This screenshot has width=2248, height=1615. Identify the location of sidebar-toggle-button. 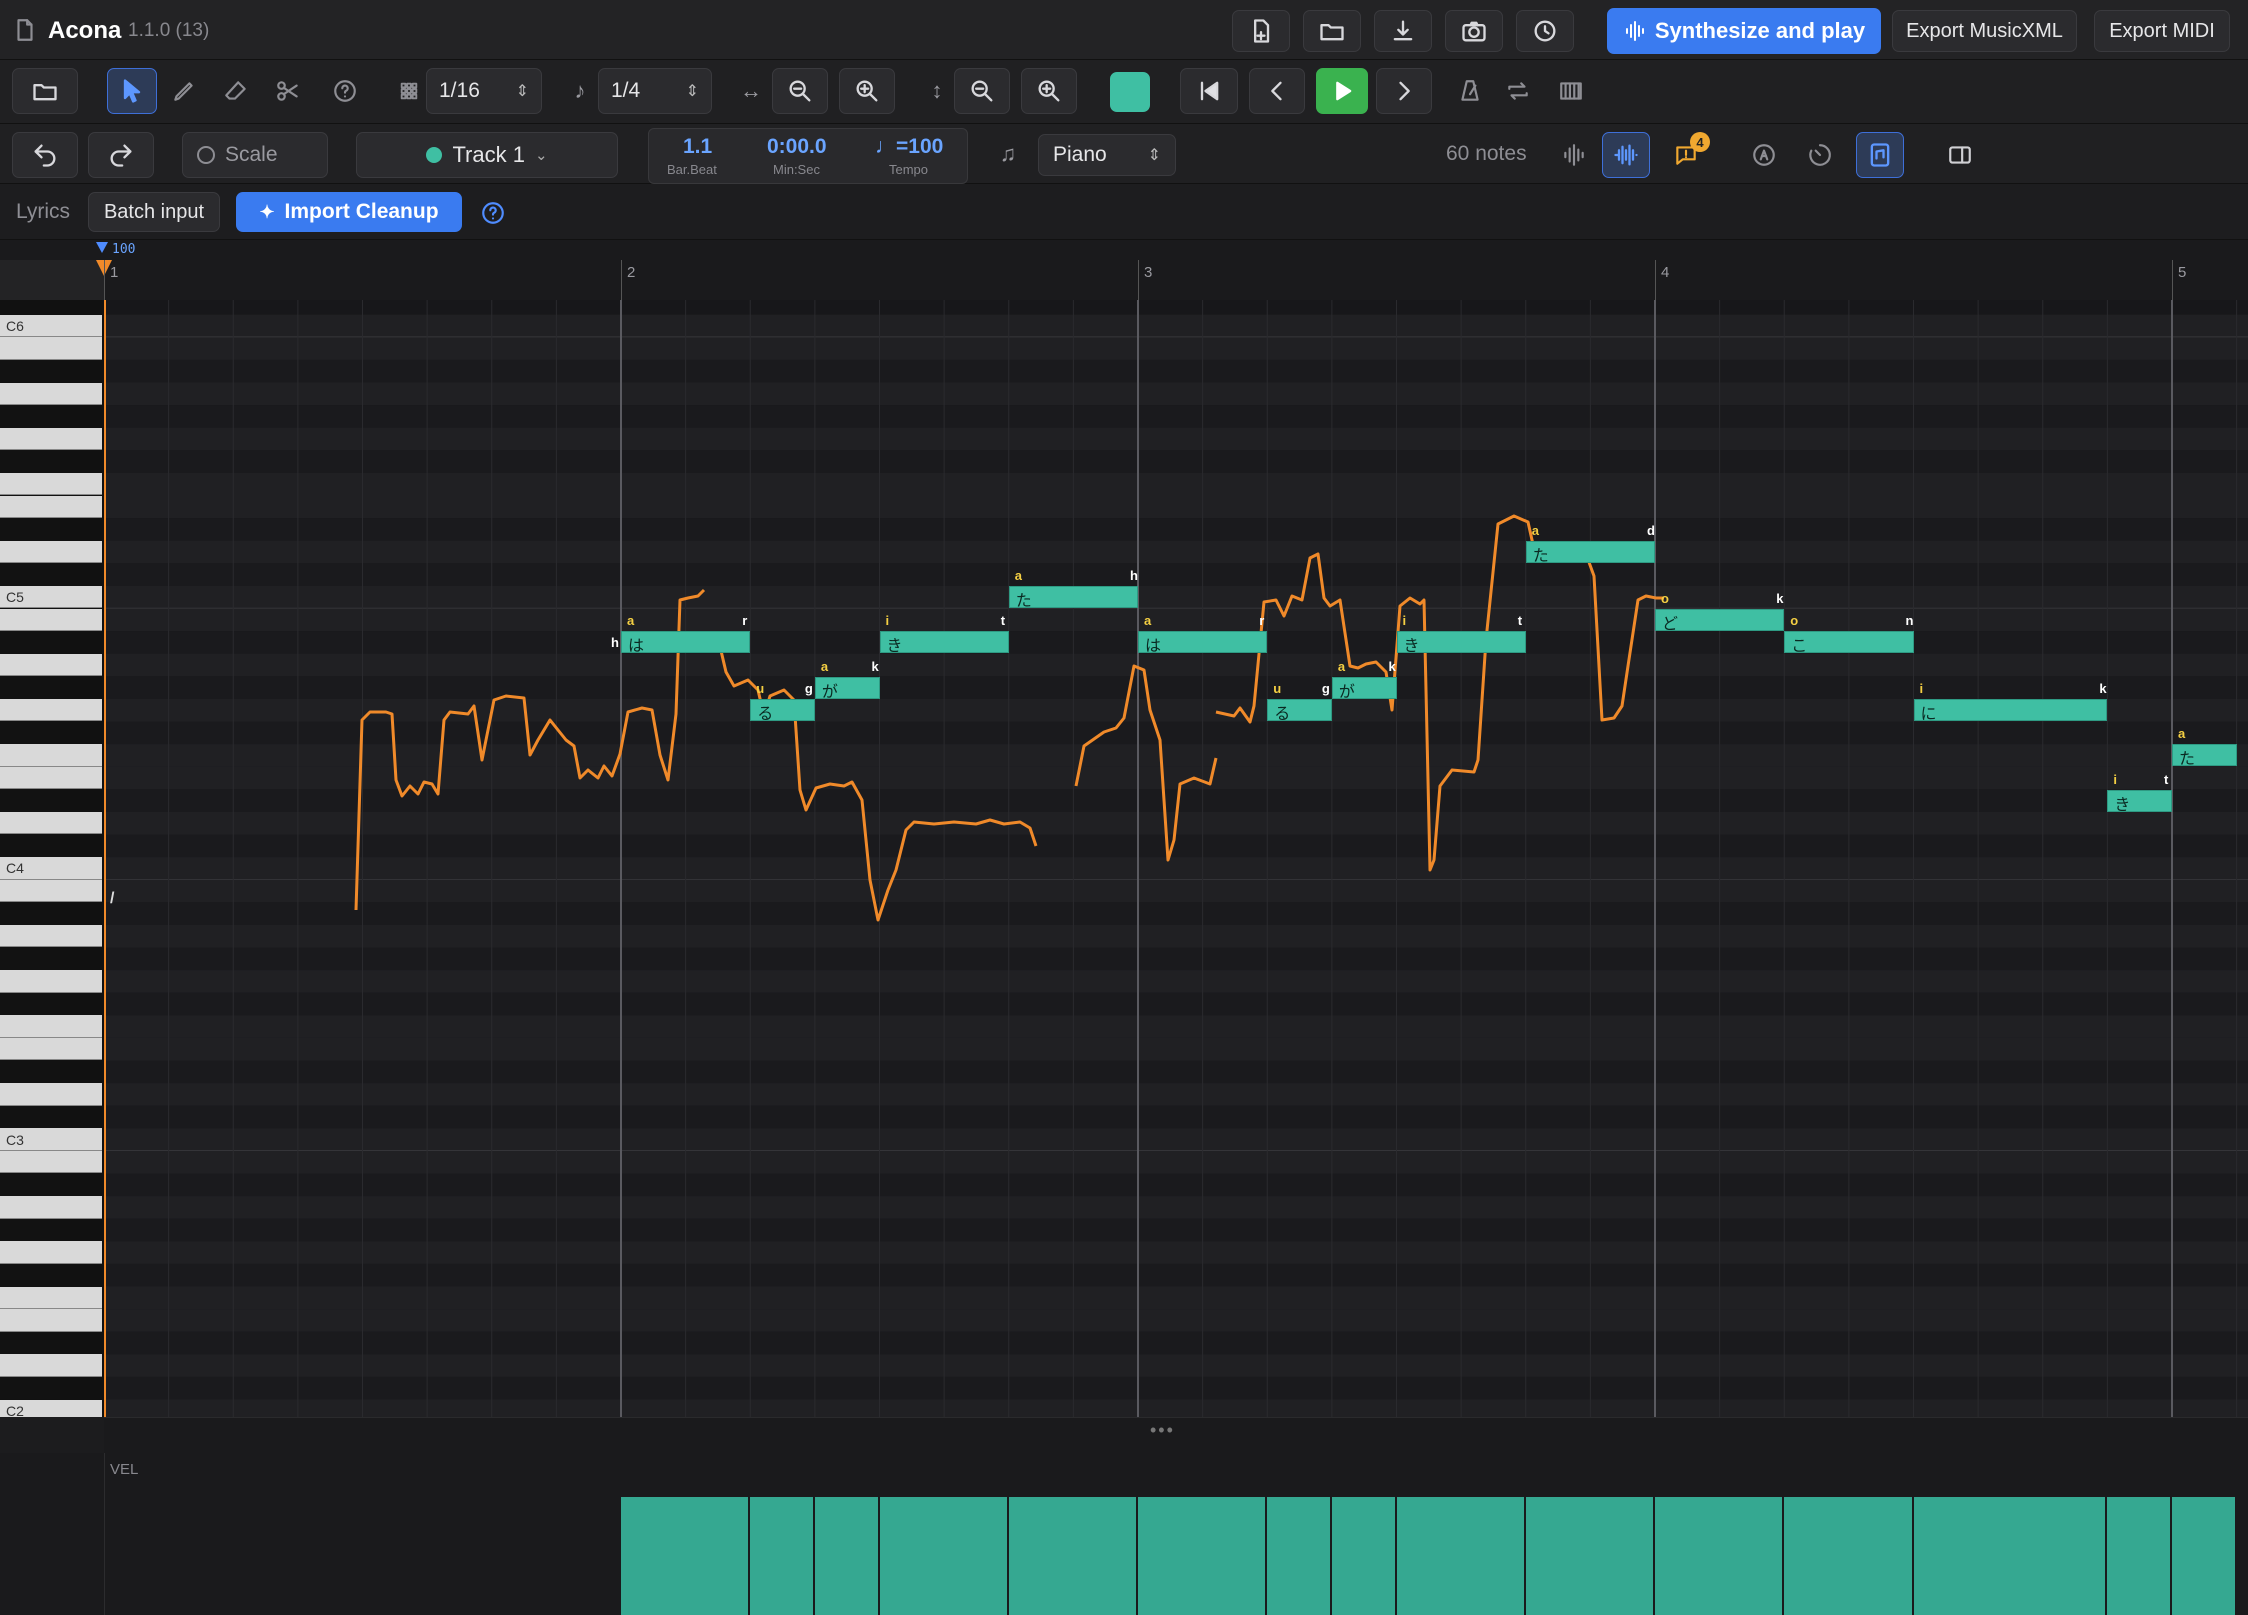
(1960, 155).